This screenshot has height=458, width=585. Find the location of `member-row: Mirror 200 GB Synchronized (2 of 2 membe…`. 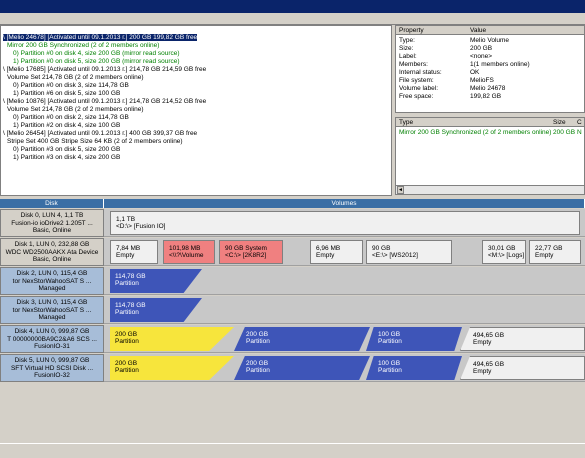

member-row: Mirror 200 GB Synchronized (2 of 2 membe… is located at coordinates (490, 133).